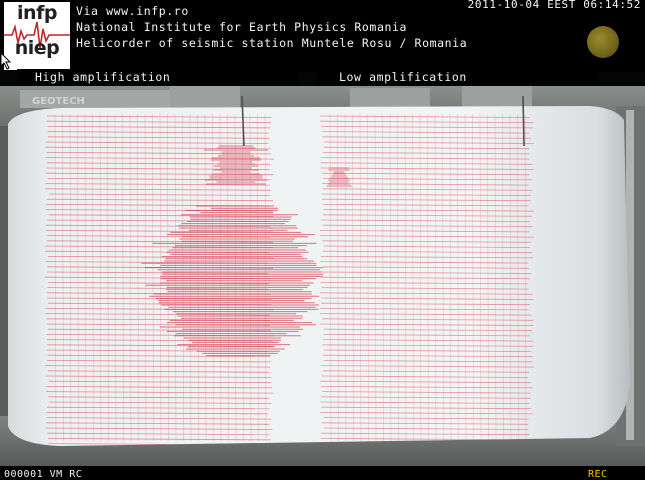 The width and height of the screenshot is (645, 480). I want to click on low-amplification-label: Low amplification, so click(458, 77).